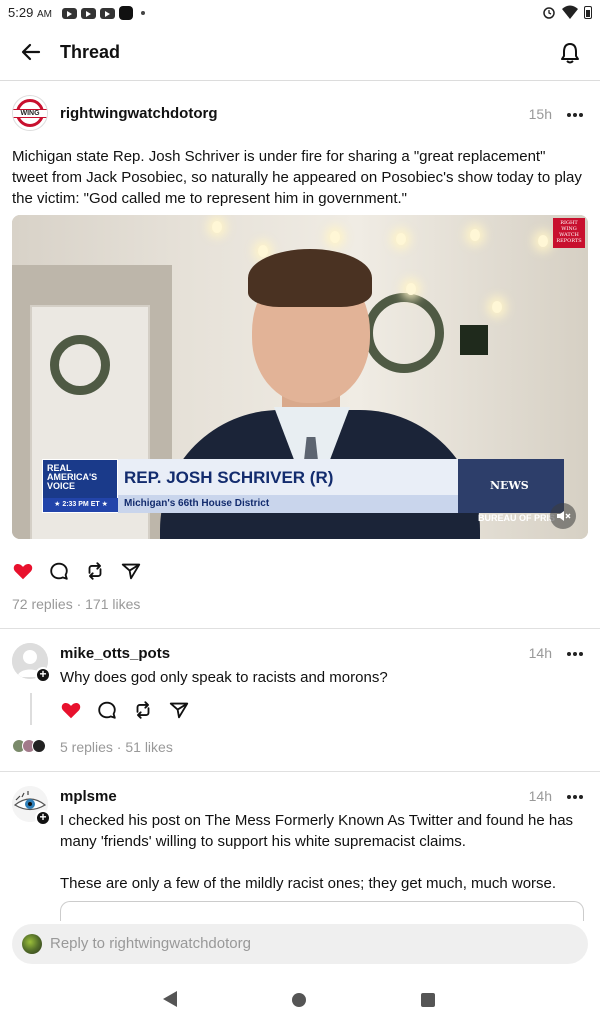 This screenshot has height=1024, width=600. Describe the element at coordinates (88, 796) in the screenshot. I see `reply-username: mplsme` at that location.